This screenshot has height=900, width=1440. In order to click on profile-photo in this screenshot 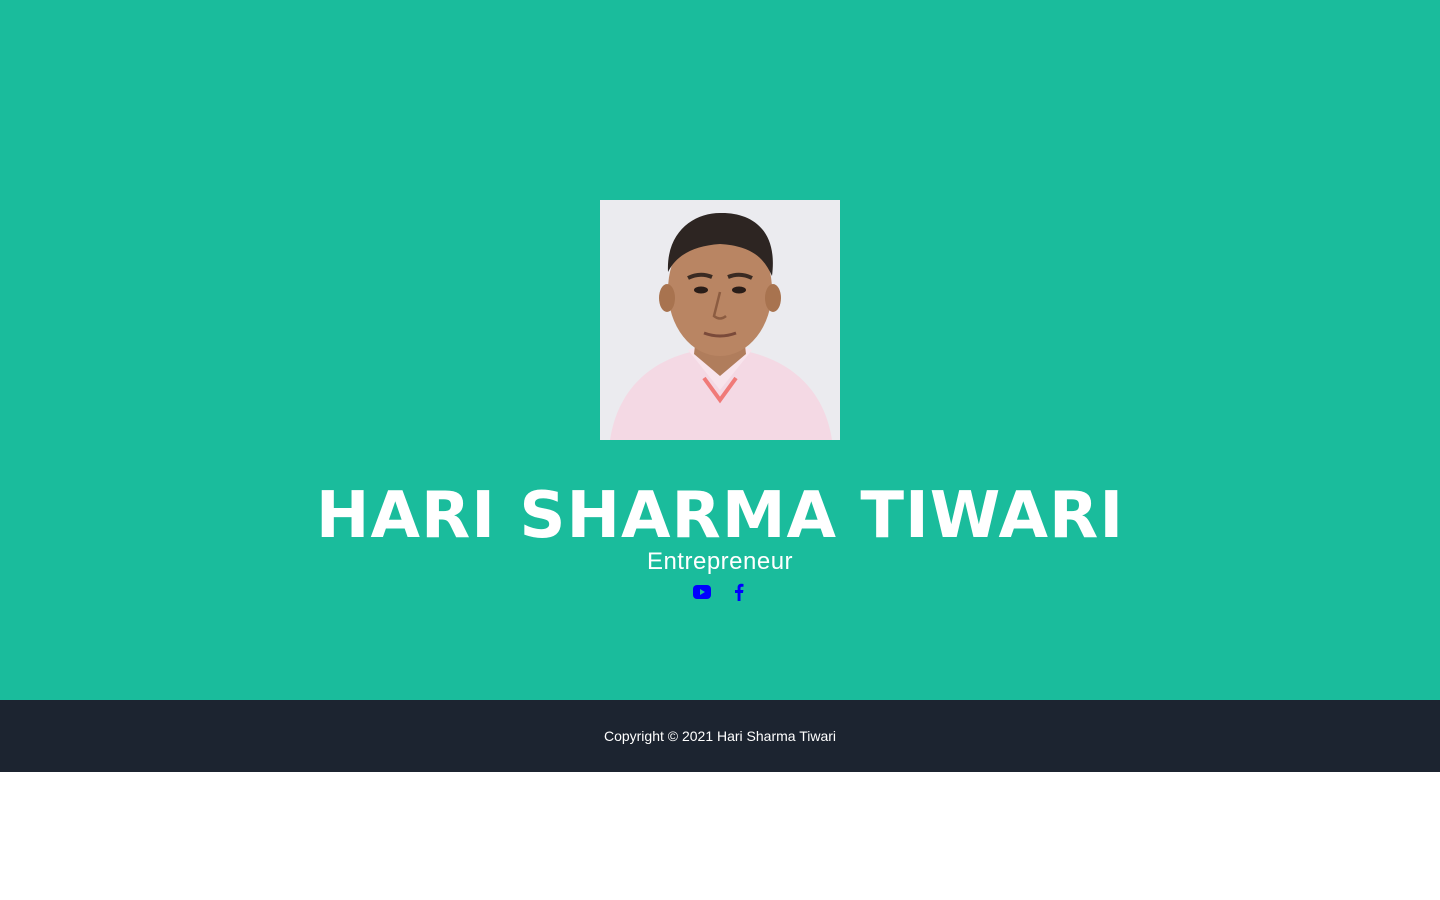, I will do `click(720, 320)`.